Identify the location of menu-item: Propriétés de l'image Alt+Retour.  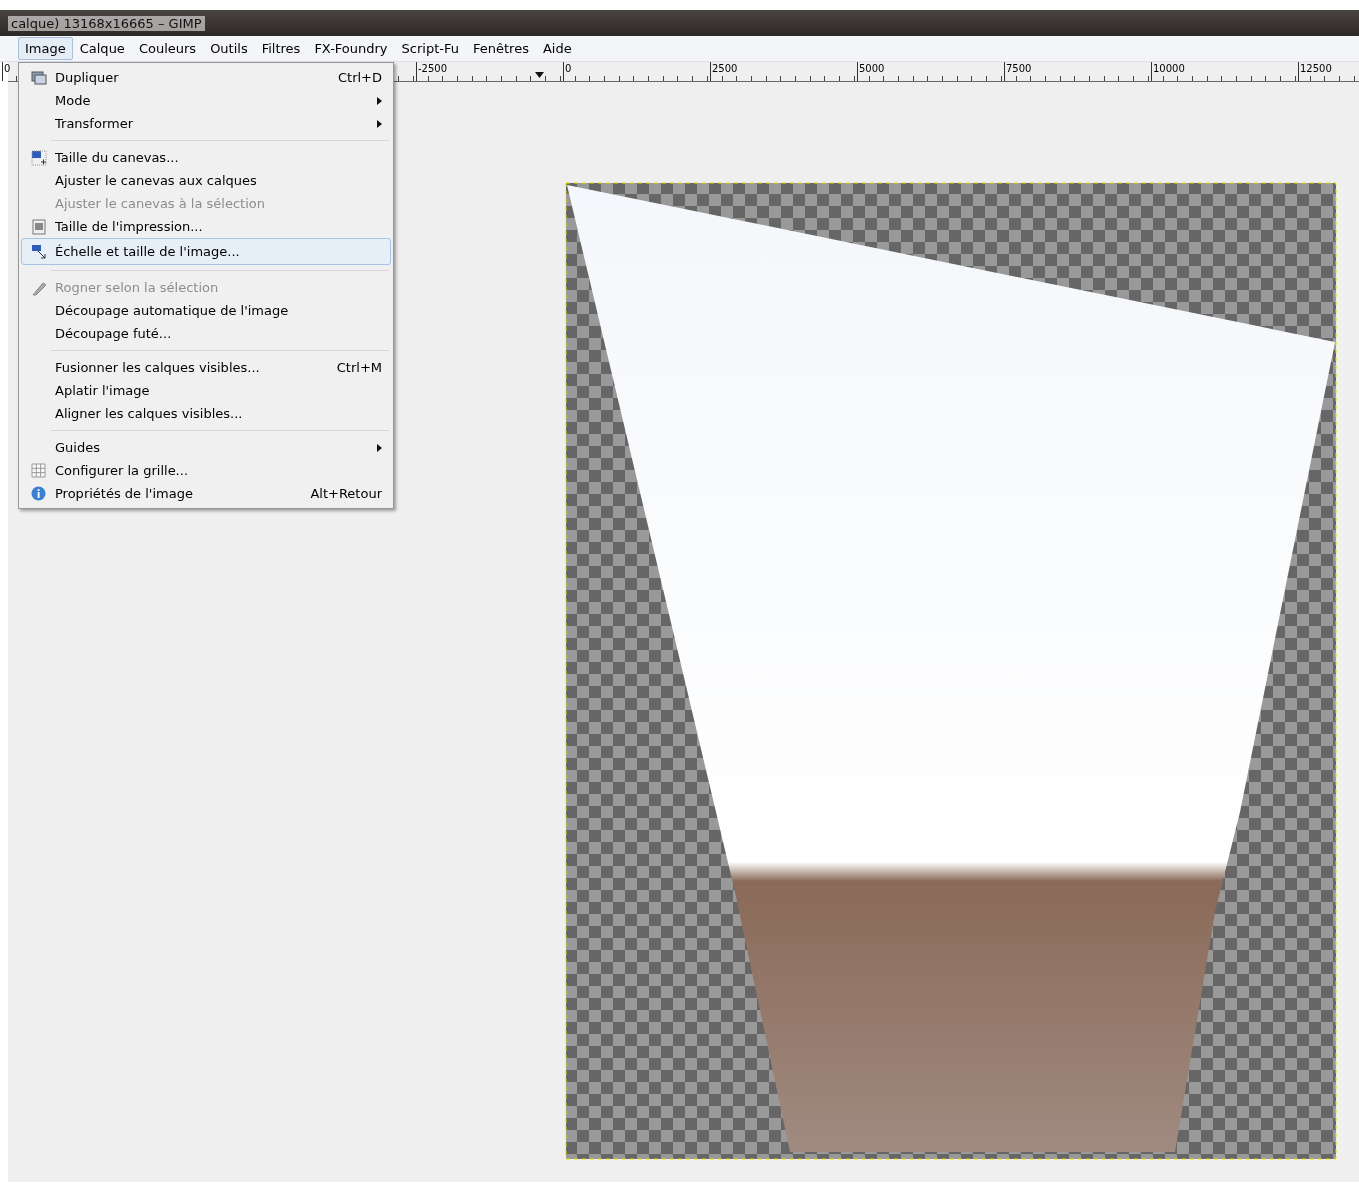
(206, 493).